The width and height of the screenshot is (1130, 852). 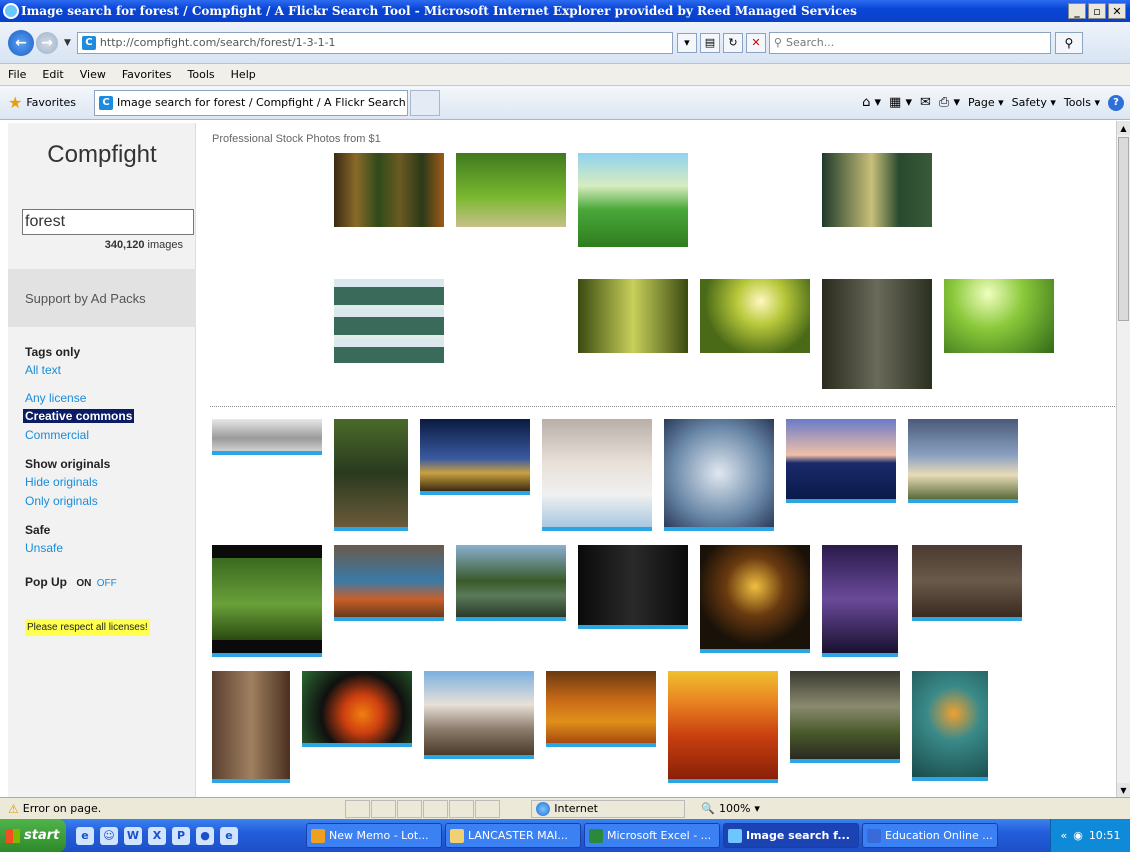 What do you see at coordinates (201, 74) in the screenshot?
I see `menu-tools: Tools` at bounding box center [201, 74].